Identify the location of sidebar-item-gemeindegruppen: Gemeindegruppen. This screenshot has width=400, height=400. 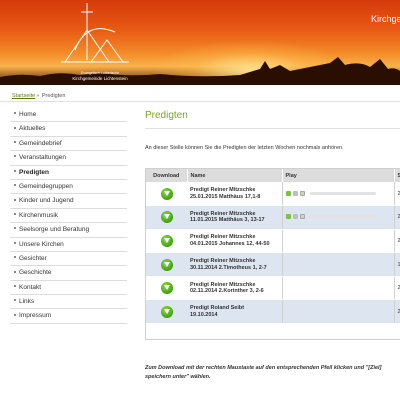
(68, 187).